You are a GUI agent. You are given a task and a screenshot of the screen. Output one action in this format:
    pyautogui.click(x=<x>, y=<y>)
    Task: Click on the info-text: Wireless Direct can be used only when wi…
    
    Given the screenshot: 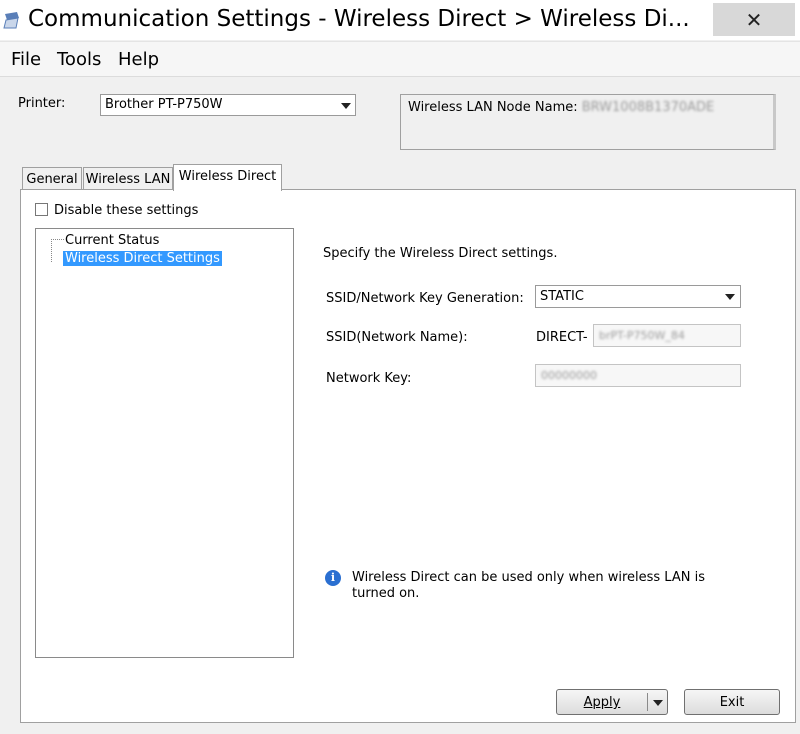 What is the action you would take?
    pyautogui.click(x=528, y=585)
    